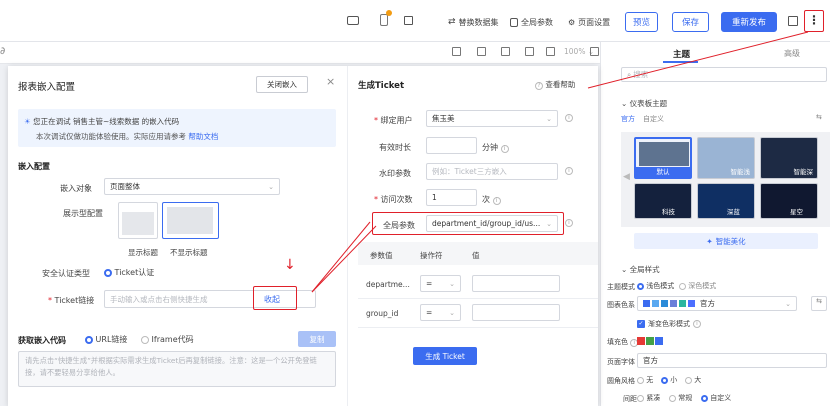 The width and height of the screenshot is (830, 406). I want to click on get-code-heading: 获取嵌入代码, so click(42, 340).